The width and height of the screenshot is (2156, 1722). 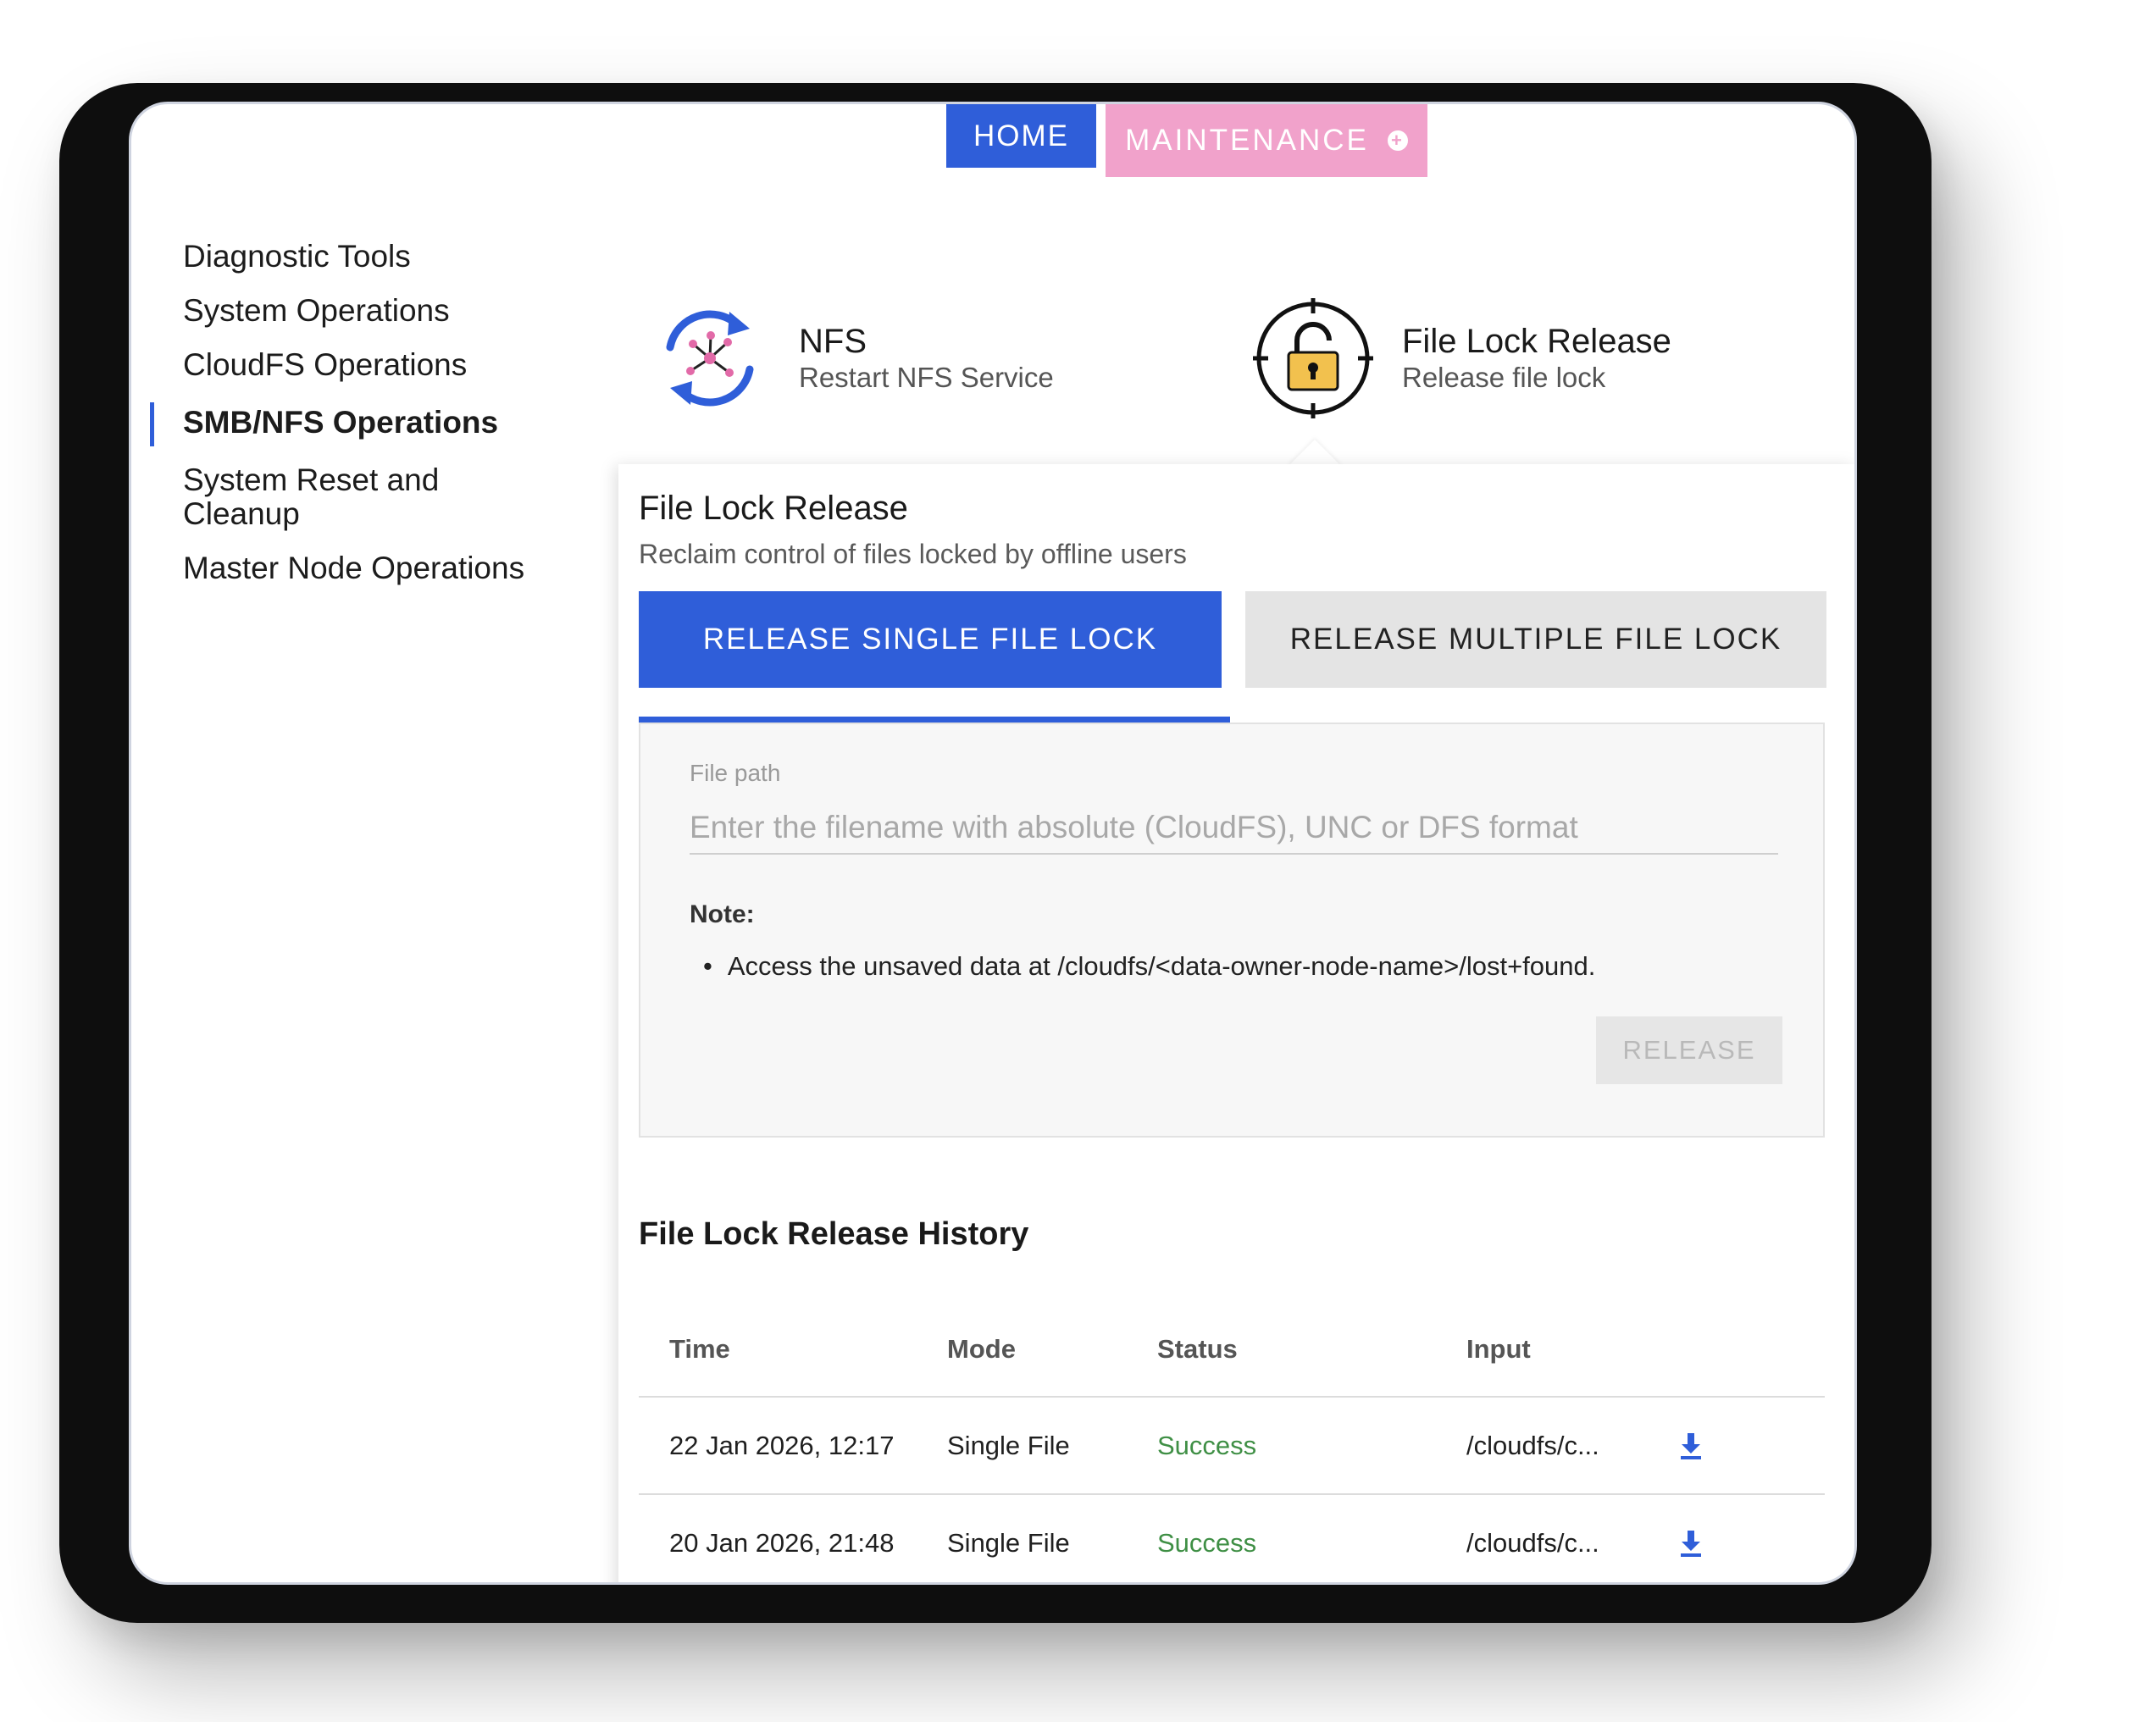 I want to click on sidebar-item-master-node-operations: Master Node Operations, so click(x=350, y=568).